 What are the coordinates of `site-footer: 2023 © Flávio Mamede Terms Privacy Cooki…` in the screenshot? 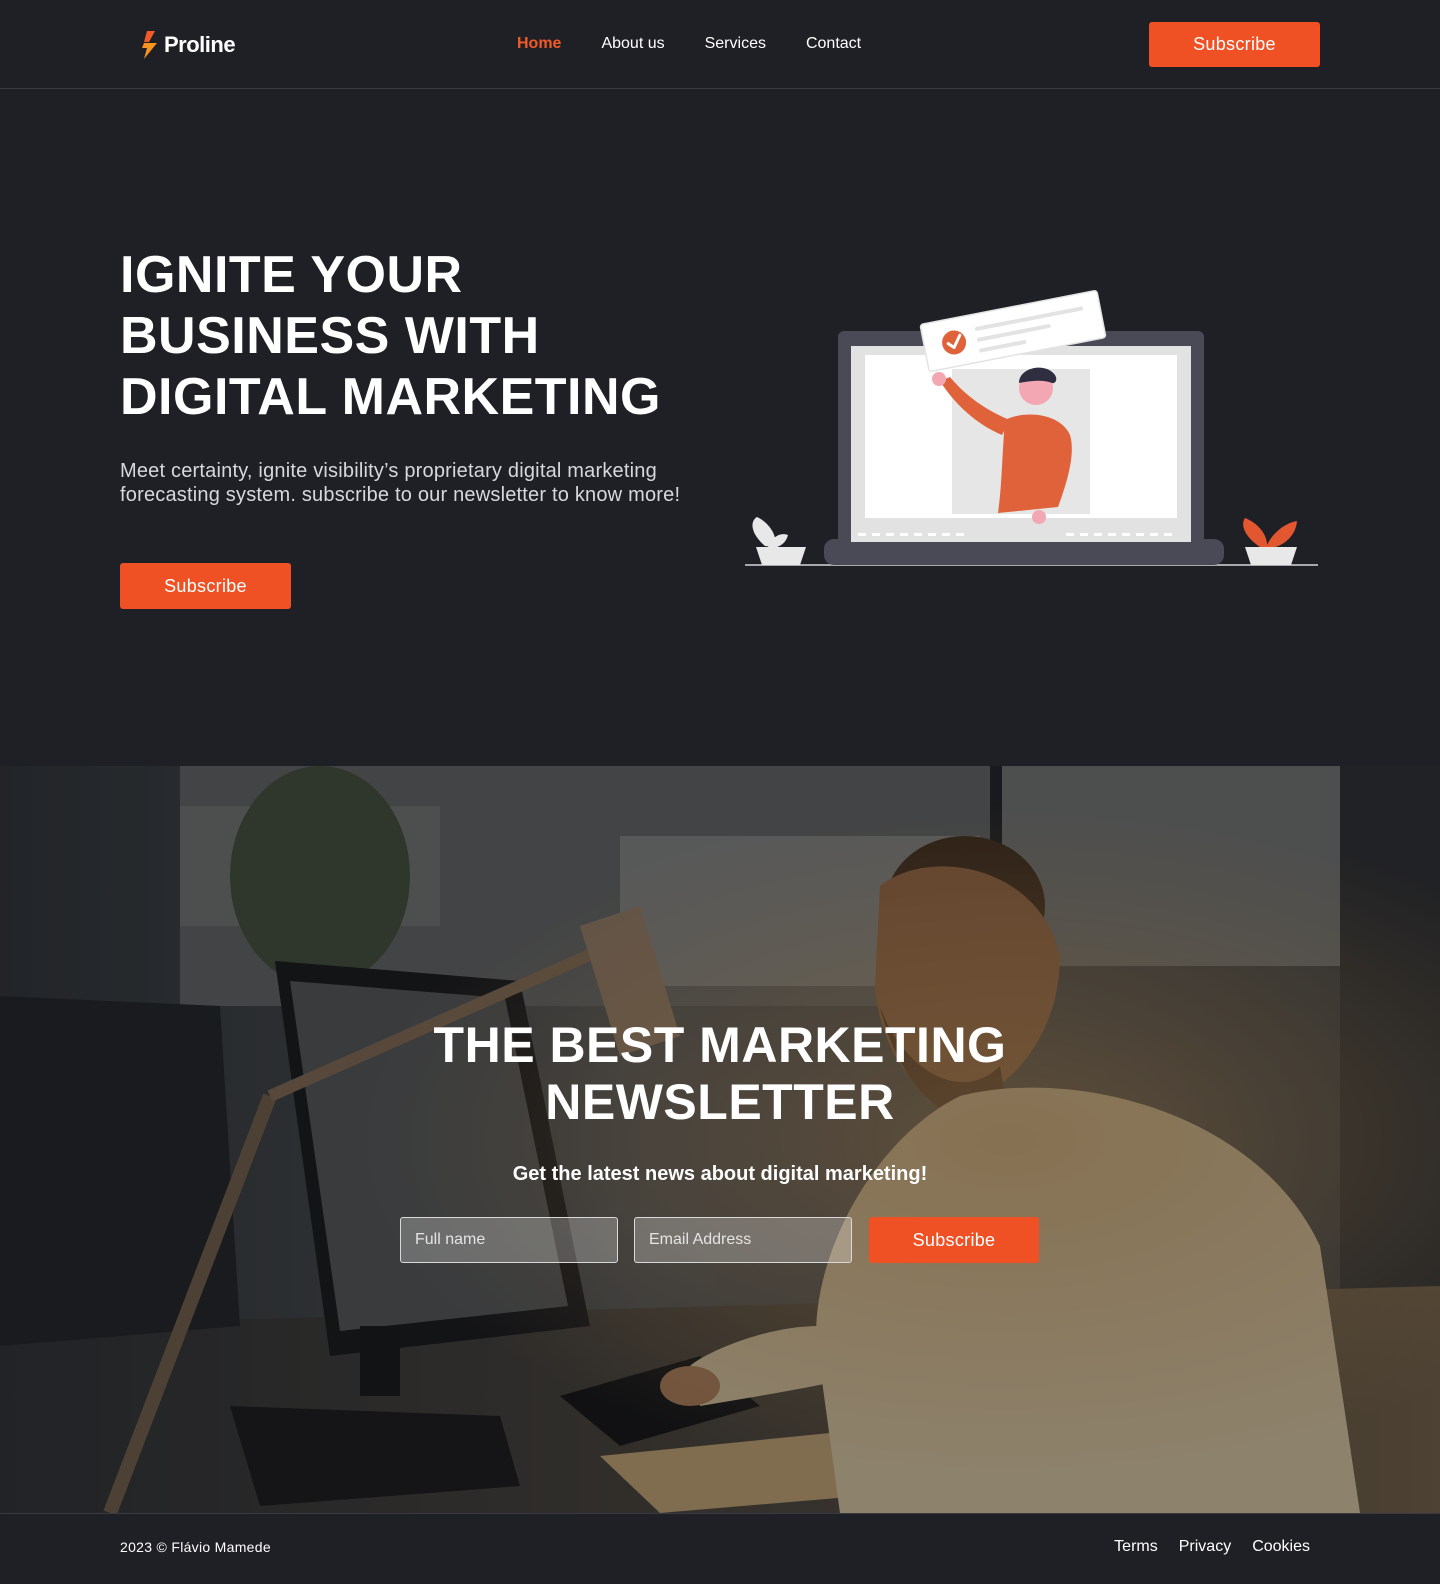 It's located at (720, 1548).